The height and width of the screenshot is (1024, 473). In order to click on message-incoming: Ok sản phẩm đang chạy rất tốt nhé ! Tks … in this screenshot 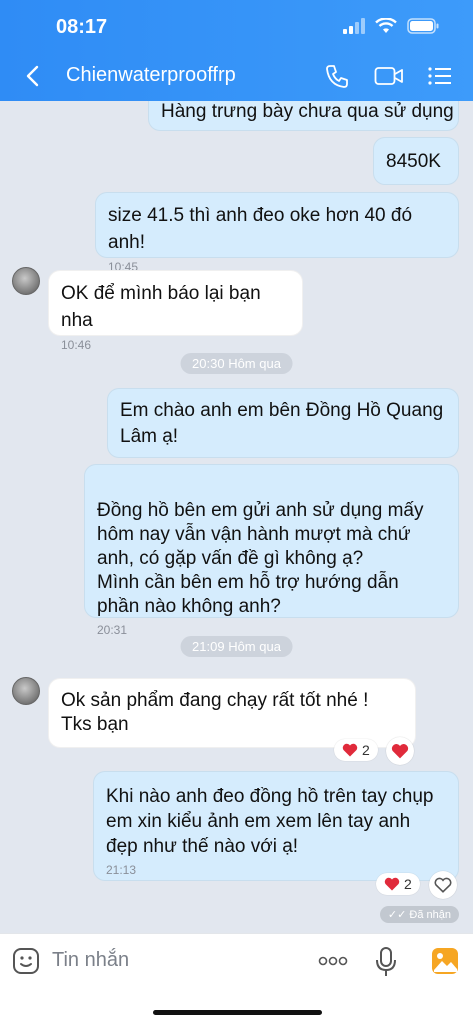, I will do `click(232, 713)`.